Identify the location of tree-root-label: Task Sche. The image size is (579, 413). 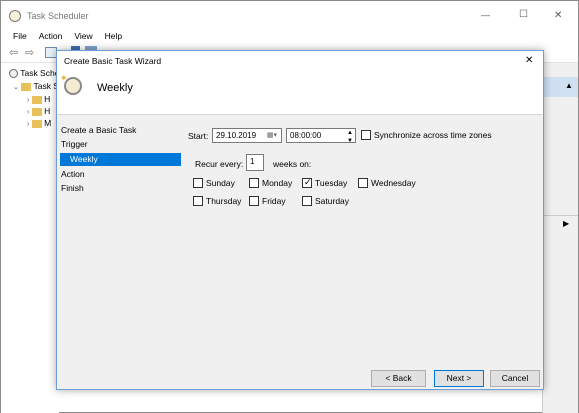
(40, 73).